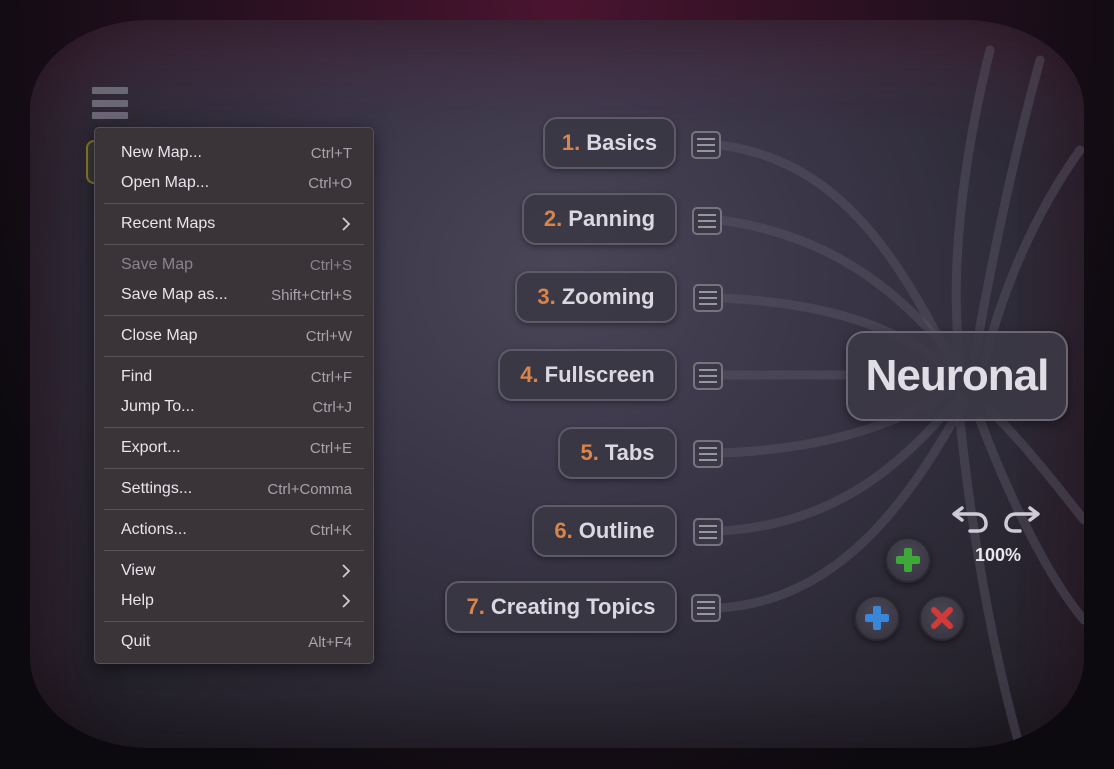  Describe the element at coordinates (159, 335) in the screenshot. I see `menu-item-label: Close Map` at that location.